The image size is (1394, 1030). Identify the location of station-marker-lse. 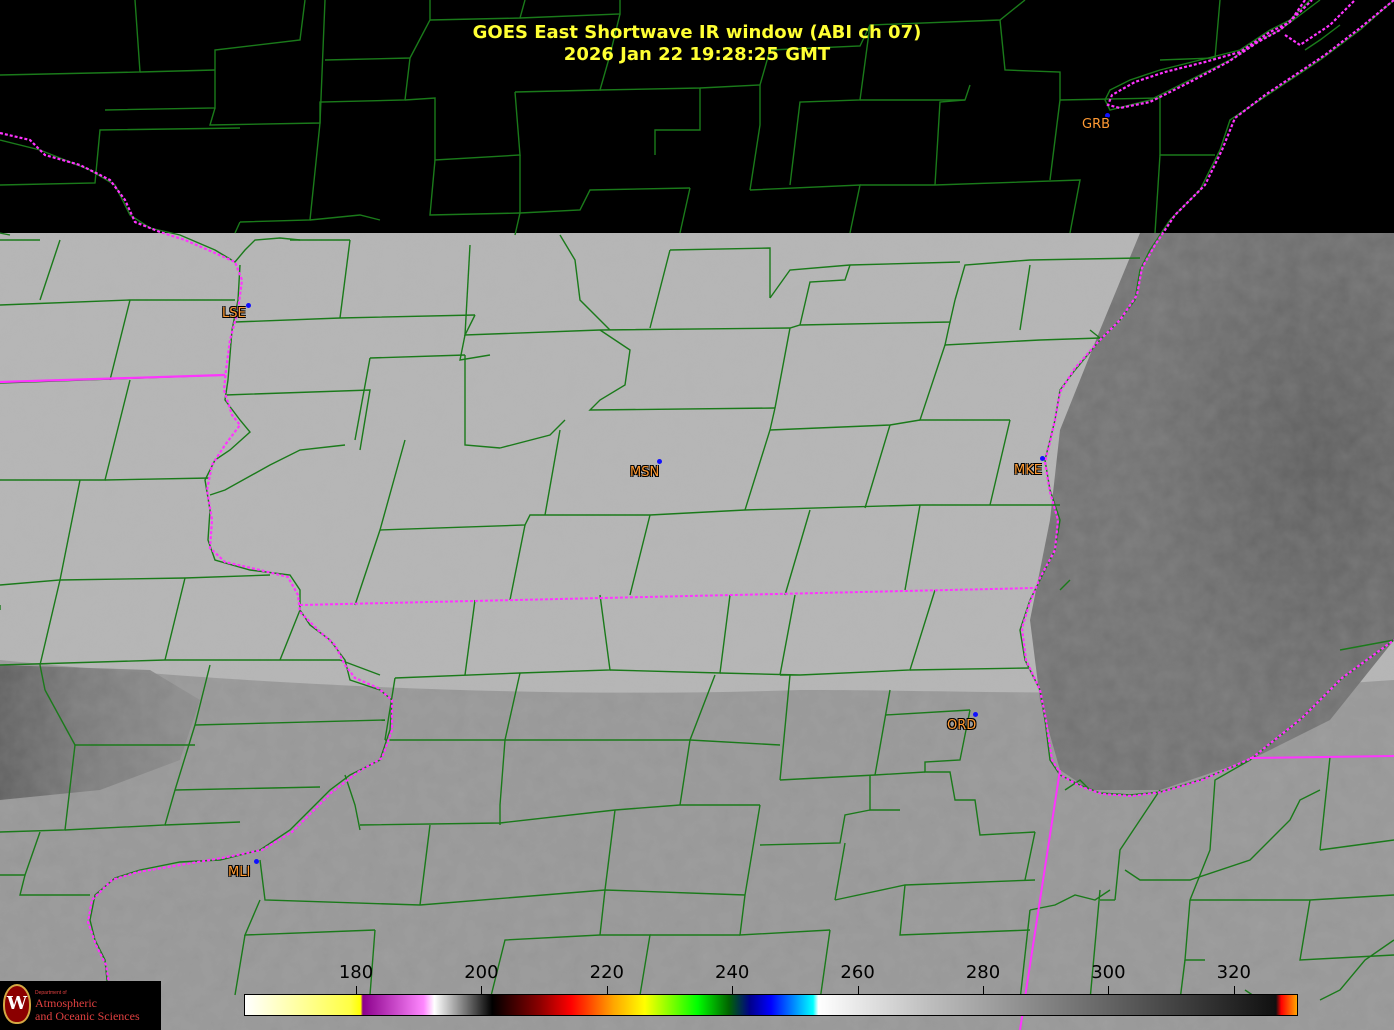
(248, 305).